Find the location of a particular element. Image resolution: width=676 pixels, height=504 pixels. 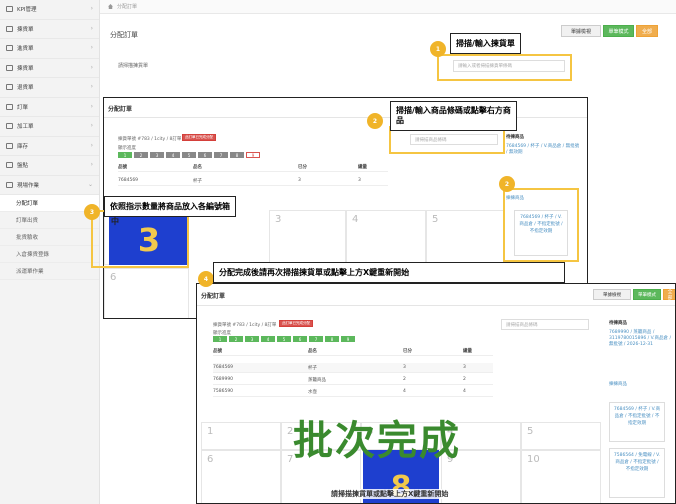

cell-assigned: 2 is located at coordinates (404, 379).